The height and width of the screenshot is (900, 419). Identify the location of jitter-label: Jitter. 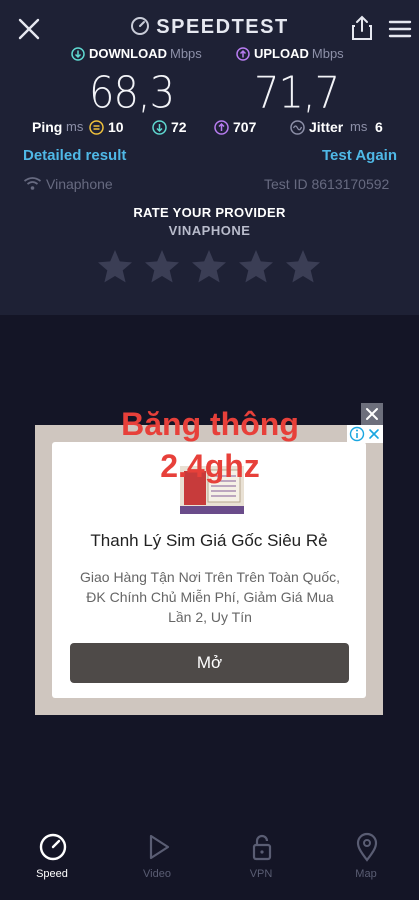
(326, 127).